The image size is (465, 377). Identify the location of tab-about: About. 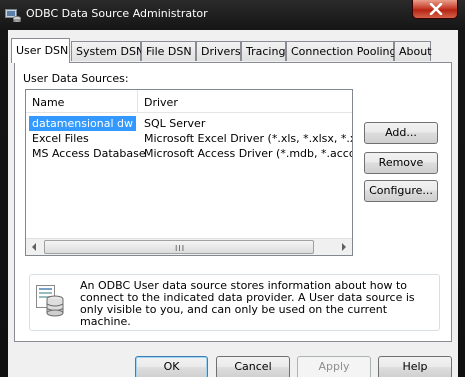
(413, 51).